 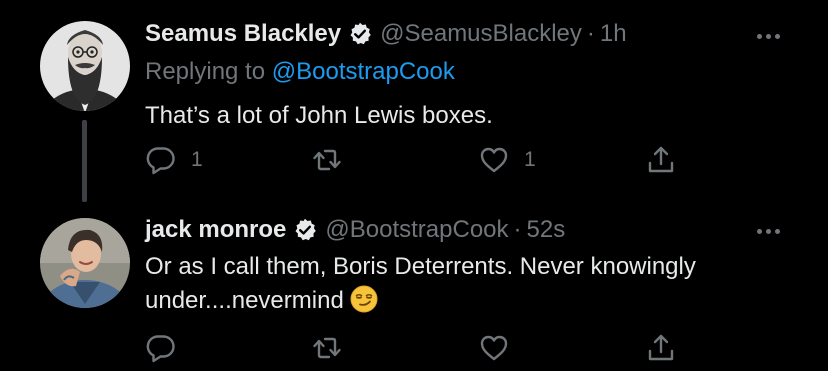 What do you see at coordinates (546, 230) in the screenshot?
I see `tweet-timestamp: 52s` at bounding box center [546, 230].